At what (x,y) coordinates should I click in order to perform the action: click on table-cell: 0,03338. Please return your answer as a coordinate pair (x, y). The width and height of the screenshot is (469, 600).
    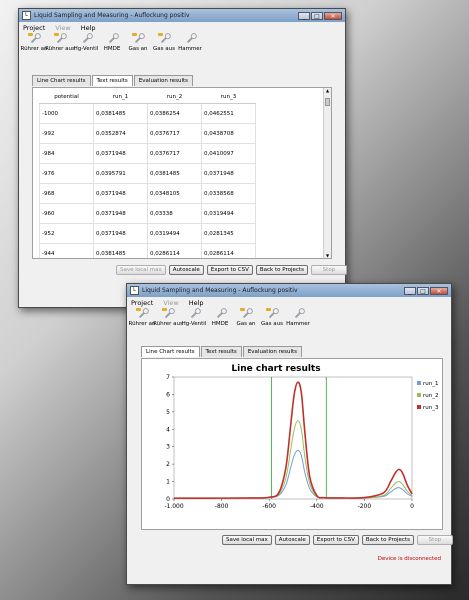
    Looking at the image, I should click on (174, 213).